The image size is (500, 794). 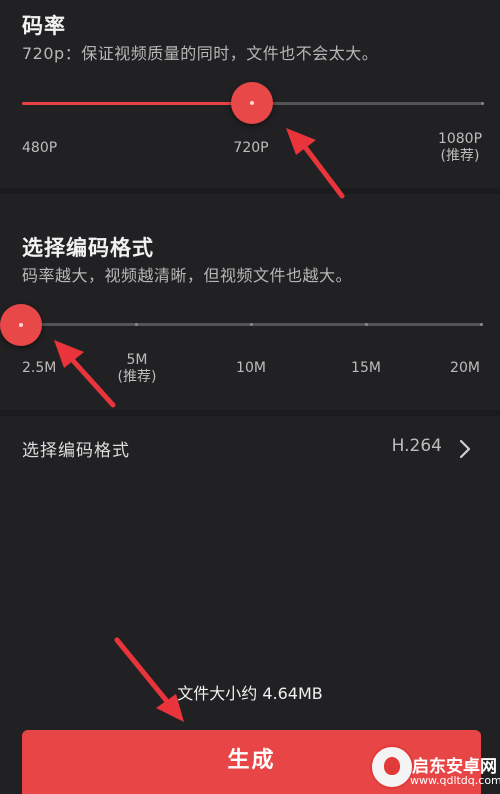 I want to click on bitrate-title: 选择编码格式, so click(x=88, y=248).